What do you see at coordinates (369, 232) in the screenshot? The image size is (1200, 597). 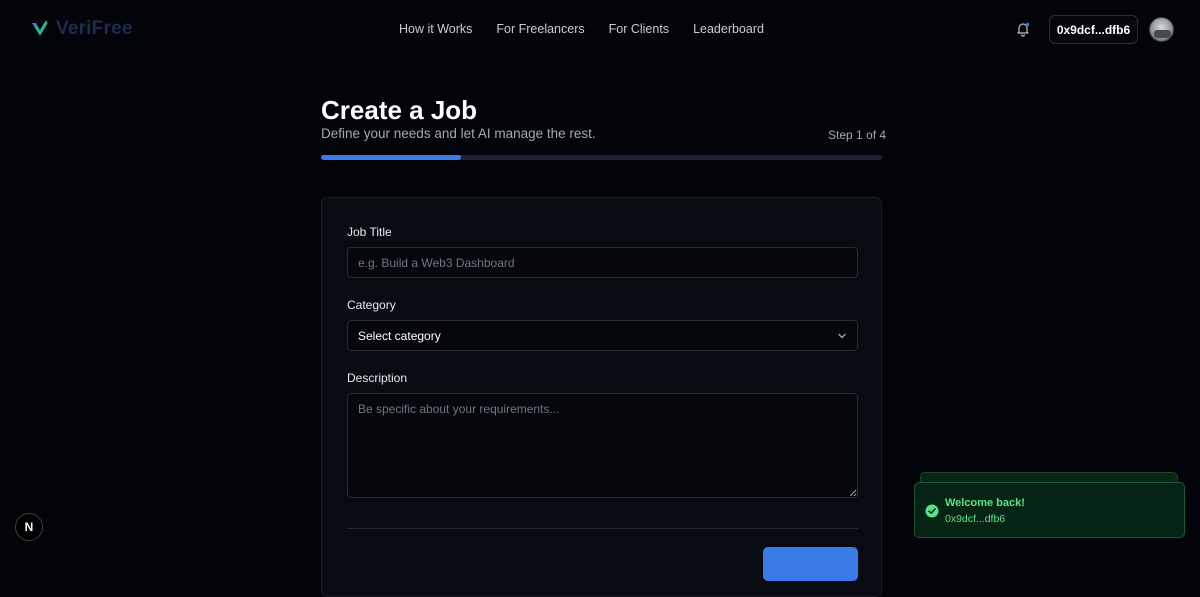 I see `job-title-label: Job Title` at bounding box center [369, 232].